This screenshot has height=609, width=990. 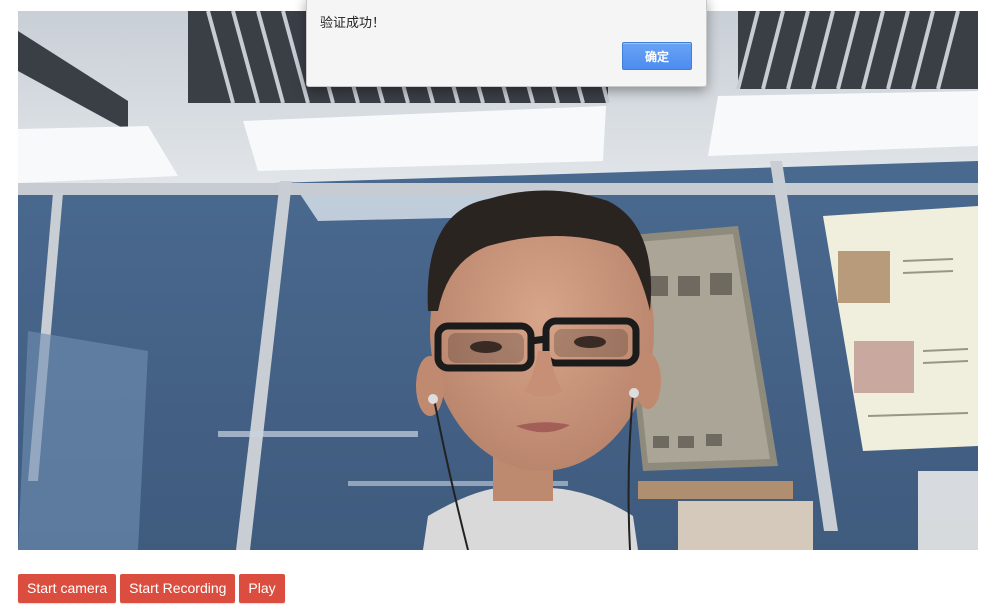 I want to click on alert-ok-button: 确定, so click(x=657, y=56).